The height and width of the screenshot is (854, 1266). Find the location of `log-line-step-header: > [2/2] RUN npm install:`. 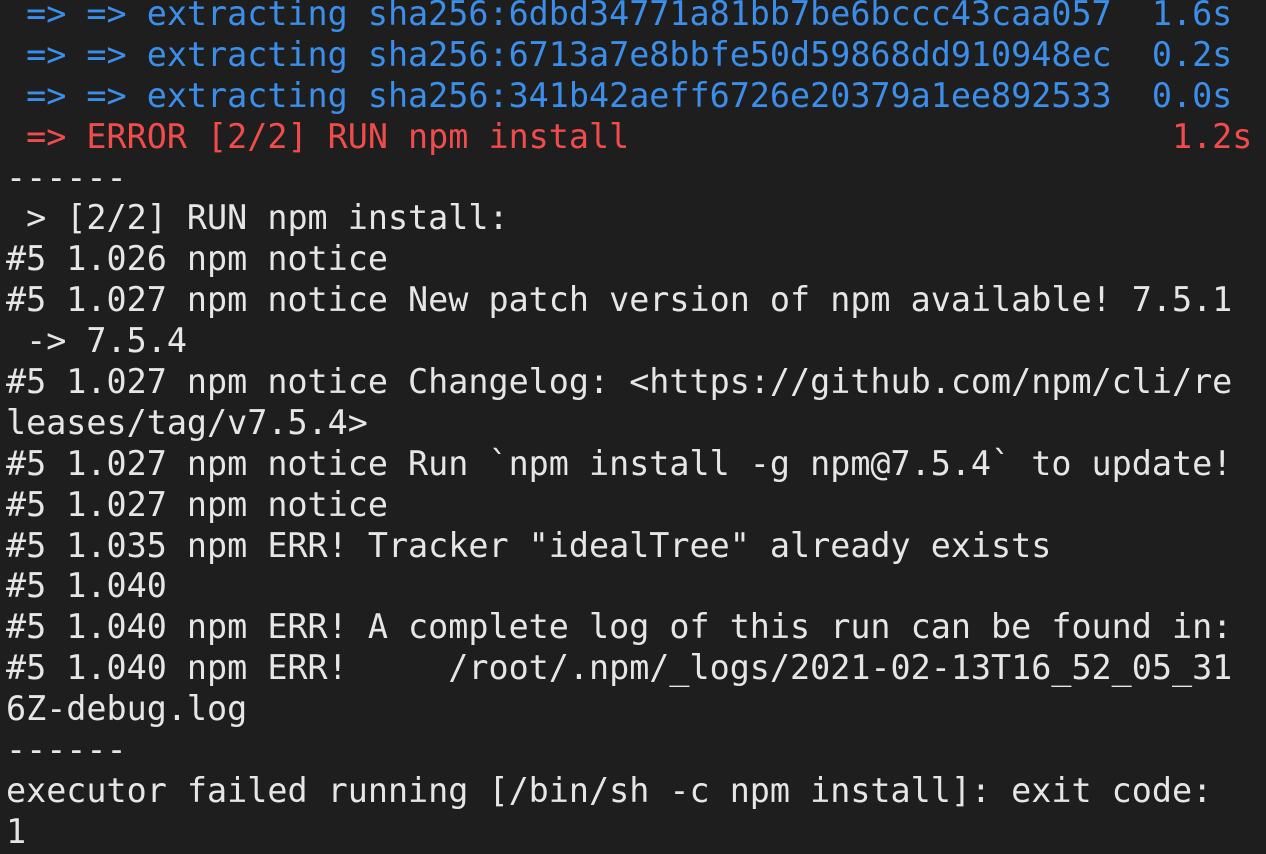

log-line-step-header: > [2/2] RUN npm install: is located at coordinates (257, 218).